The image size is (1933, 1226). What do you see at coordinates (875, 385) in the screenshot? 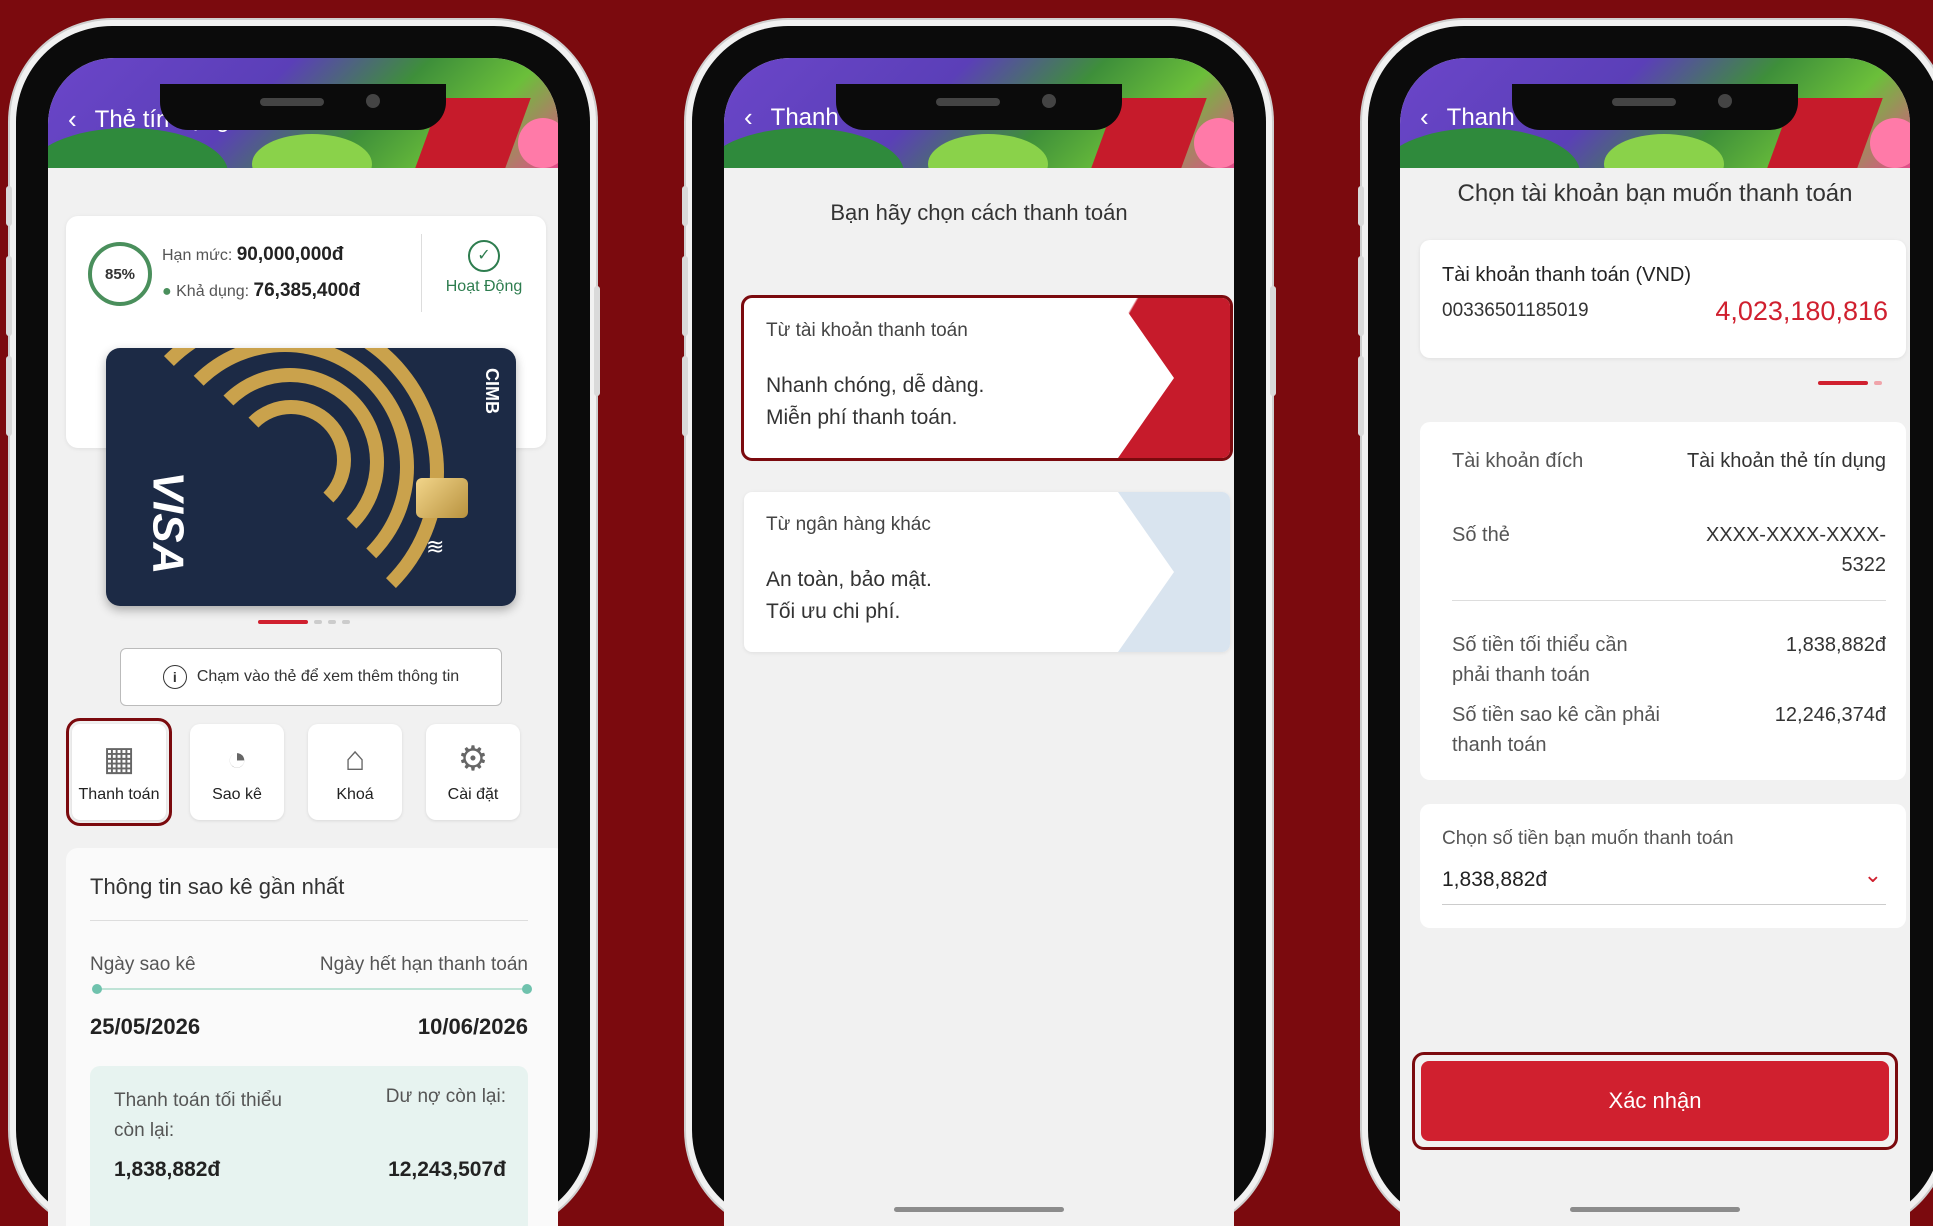
I see `option-line: Nhanh chóng, dễ dàng.` at bounding box center [875, 385].